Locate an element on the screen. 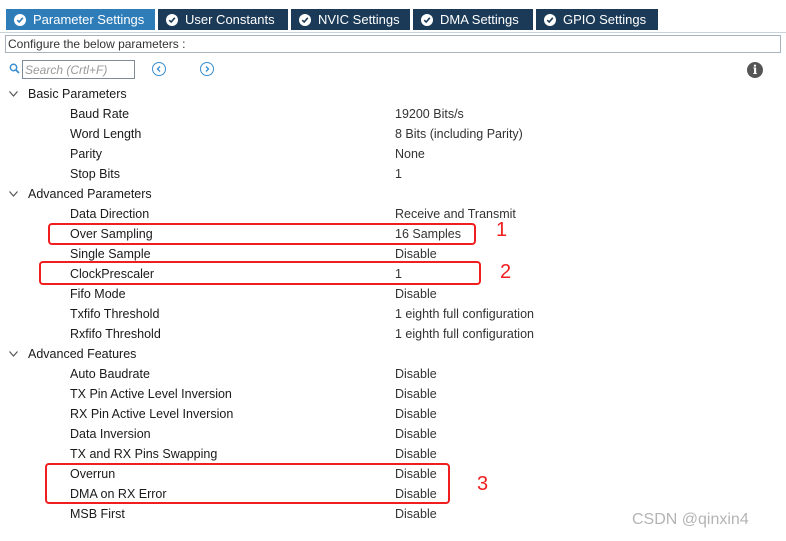  tab-dma-settings: DMA Settings is located at coordinates (473, 19).